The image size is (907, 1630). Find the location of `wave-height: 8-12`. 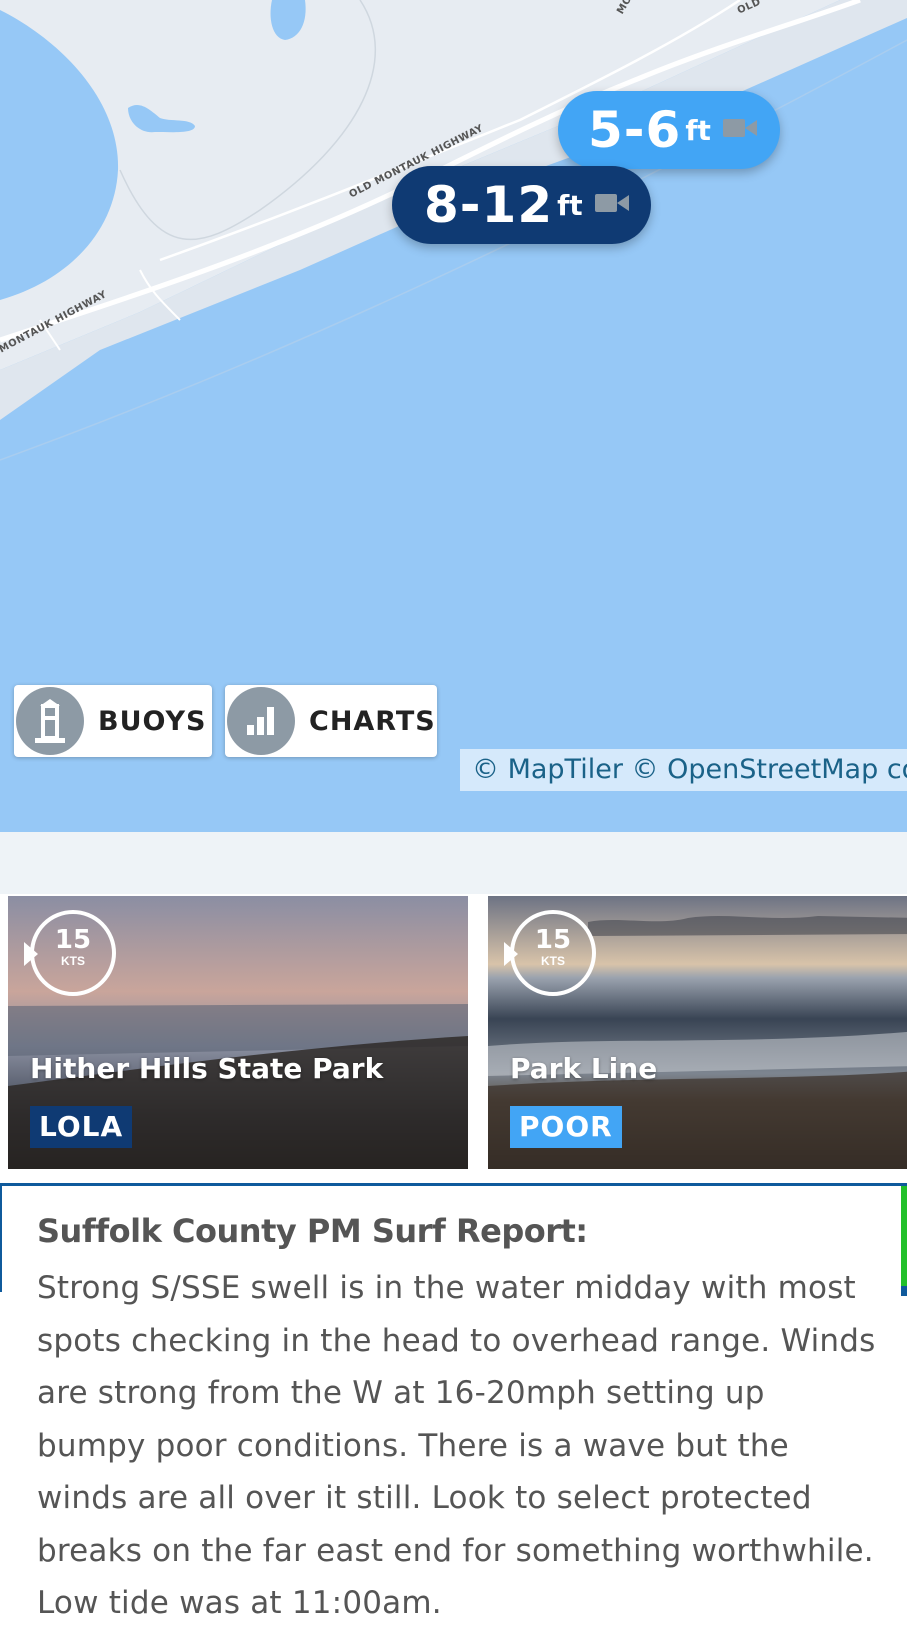

wave-height: 8-12 is located at coordinates (489, 205).